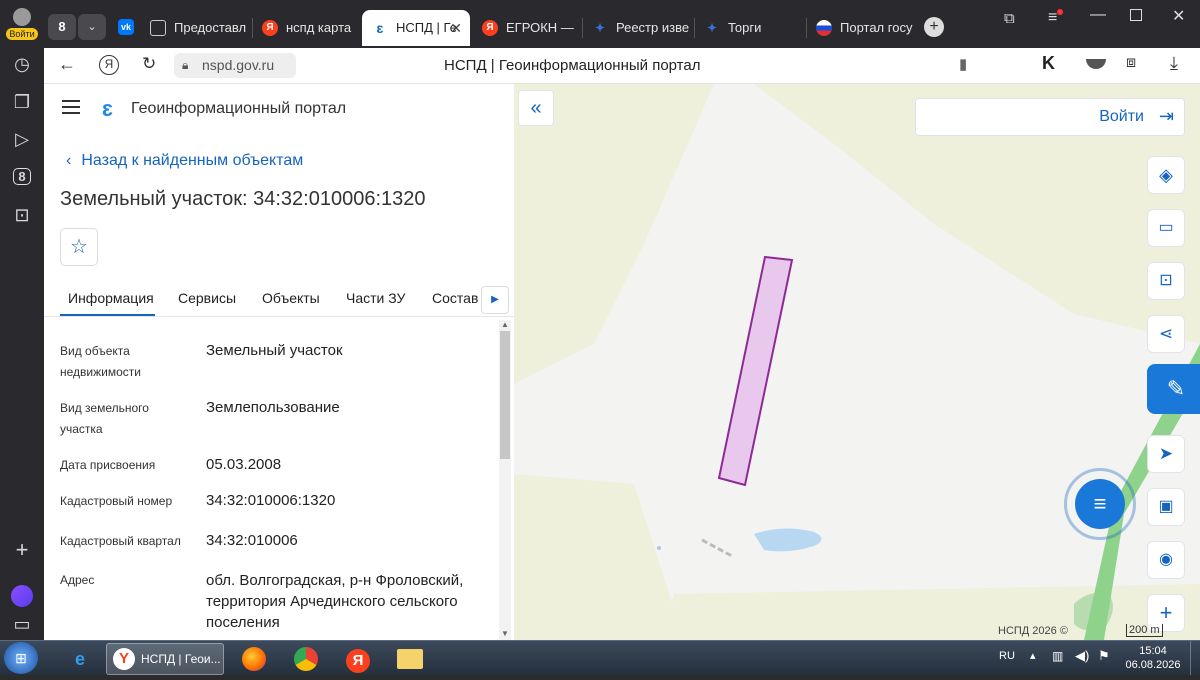 This screenshot has width=1200, height=680. What do you see at coordinates (505, 395) in the screenshot?
I see `scrollbar-thumb` at bounding box center [505, 395].